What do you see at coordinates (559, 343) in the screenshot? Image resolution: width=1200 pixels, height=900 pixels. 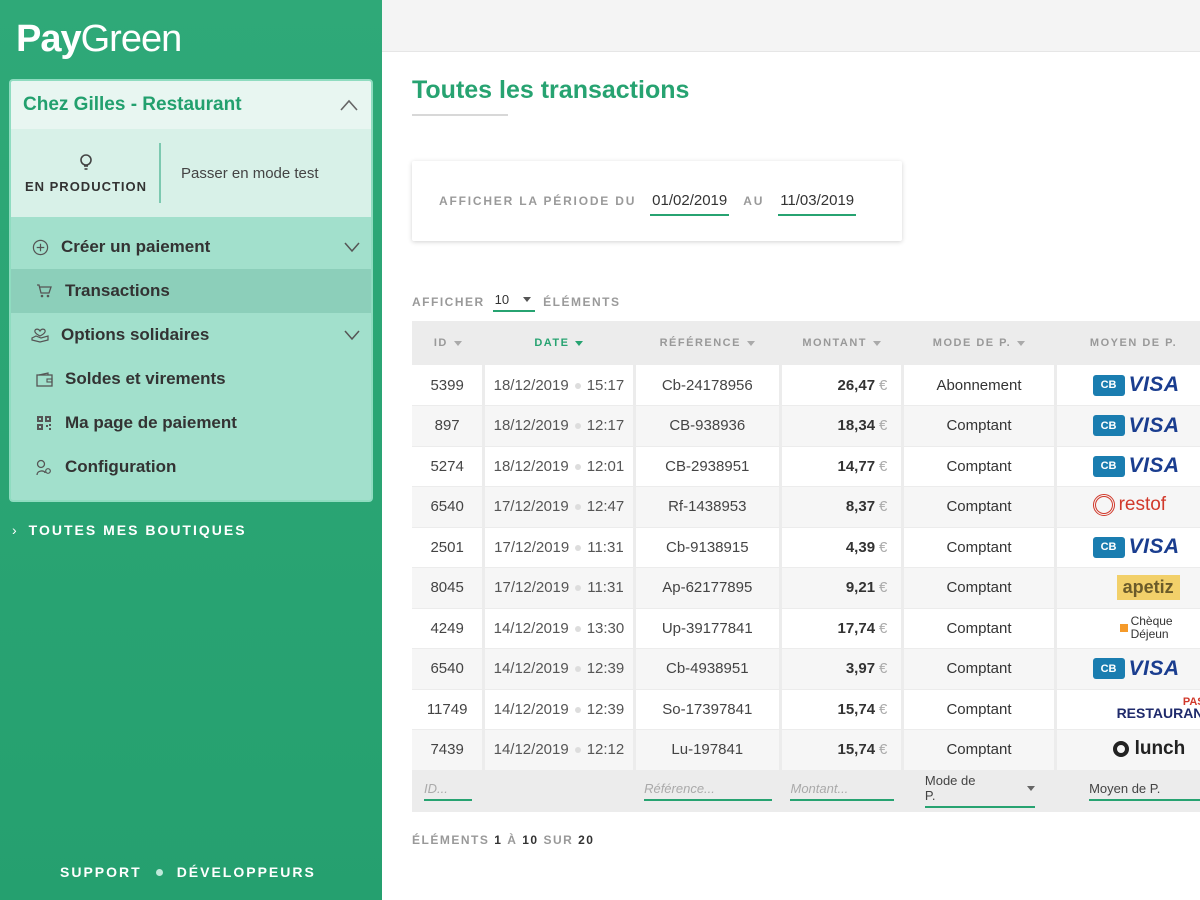 I see `column-header-date: DATE` at bounding box center [559, 343].